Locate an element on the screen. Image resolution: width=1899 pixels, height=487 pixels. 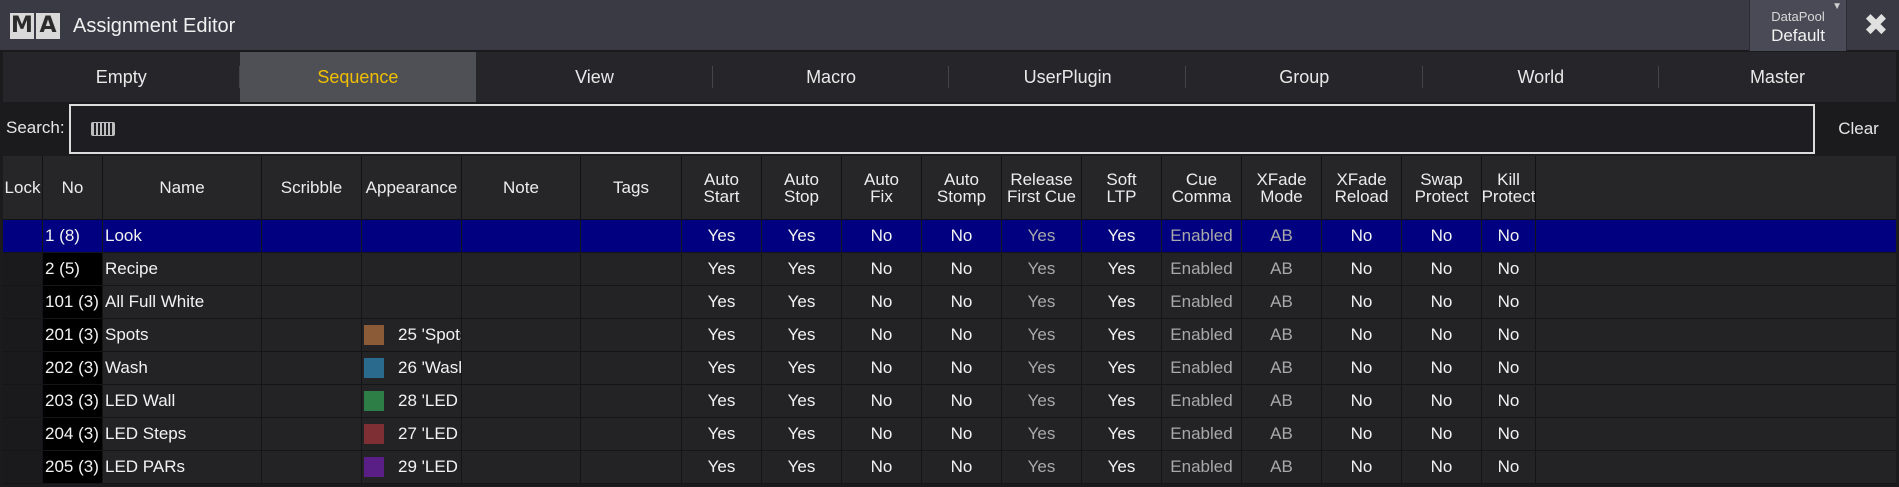
cell-name: All Full White is located at coordinates (182, 302).